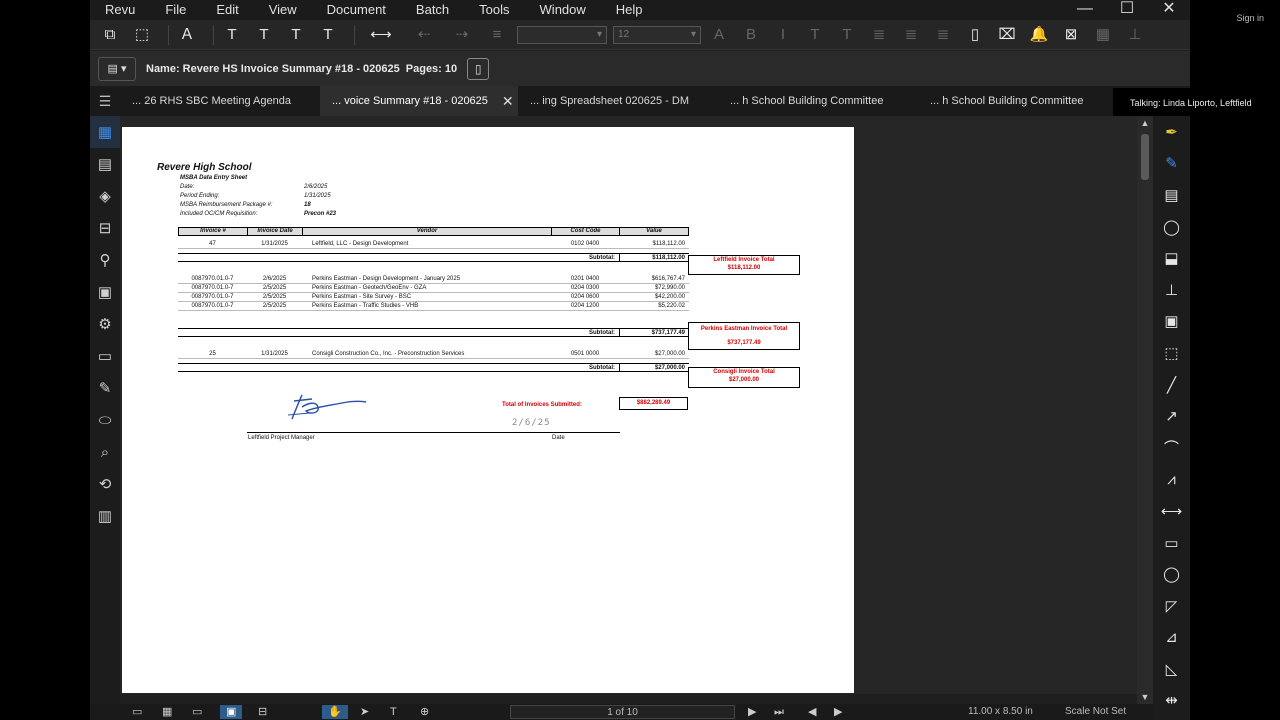 This screenshot has height=720, width=1280. What do you see at coordinates (618, 101) in the screenshot?
I see `tab-spreadsheet: ... ing Spreadsheet 020625 - DM` at bounding box center [618, 101].